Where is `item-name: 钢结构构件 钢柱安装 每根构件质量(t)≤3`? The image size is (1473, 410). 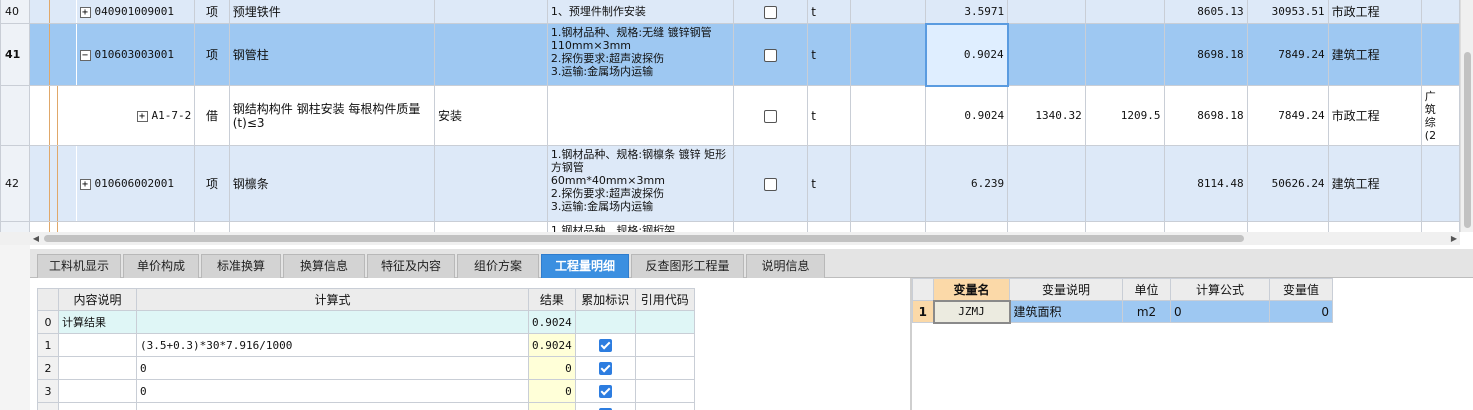
item-name: 钢结构构件 钢柱安装 每根构件质量(t)≤3 is located at coordinates (331, 115).